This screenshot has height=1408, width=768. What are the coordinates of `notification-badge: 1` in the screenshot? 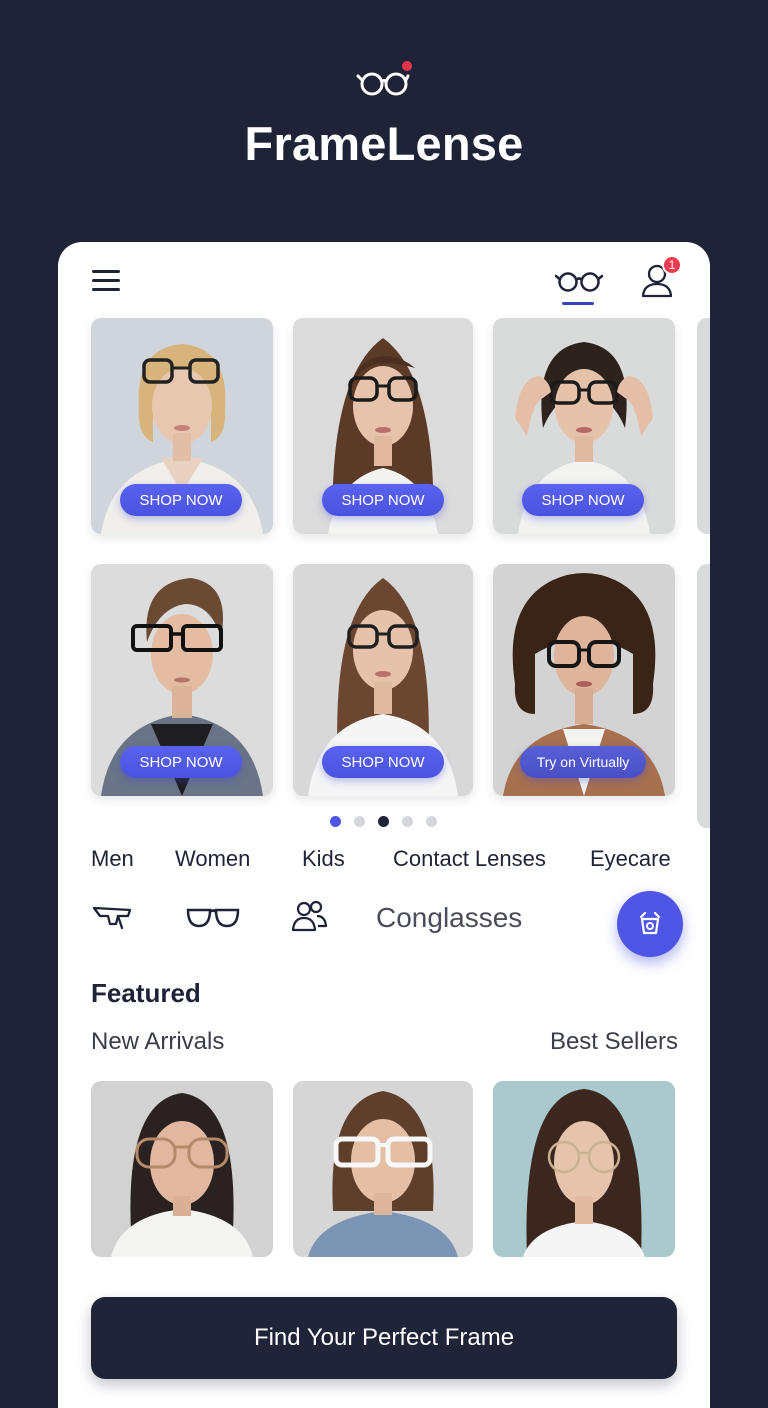 It's located at (672, 265).